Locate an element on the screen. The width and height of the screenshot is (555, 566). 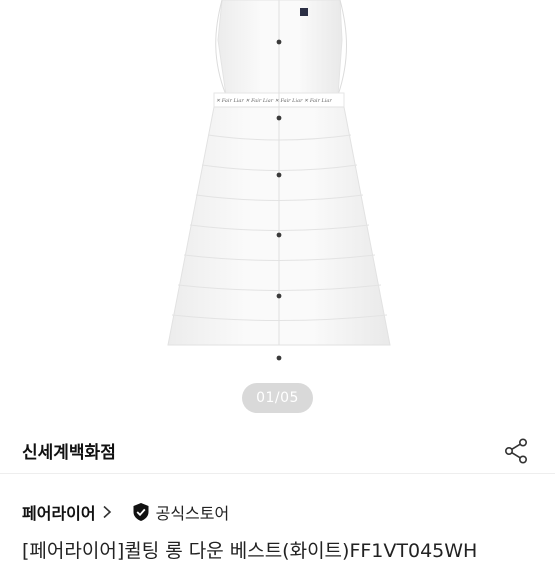
brand-row: 페어라이어 공식스토어 is located at coordinates (277, 512).